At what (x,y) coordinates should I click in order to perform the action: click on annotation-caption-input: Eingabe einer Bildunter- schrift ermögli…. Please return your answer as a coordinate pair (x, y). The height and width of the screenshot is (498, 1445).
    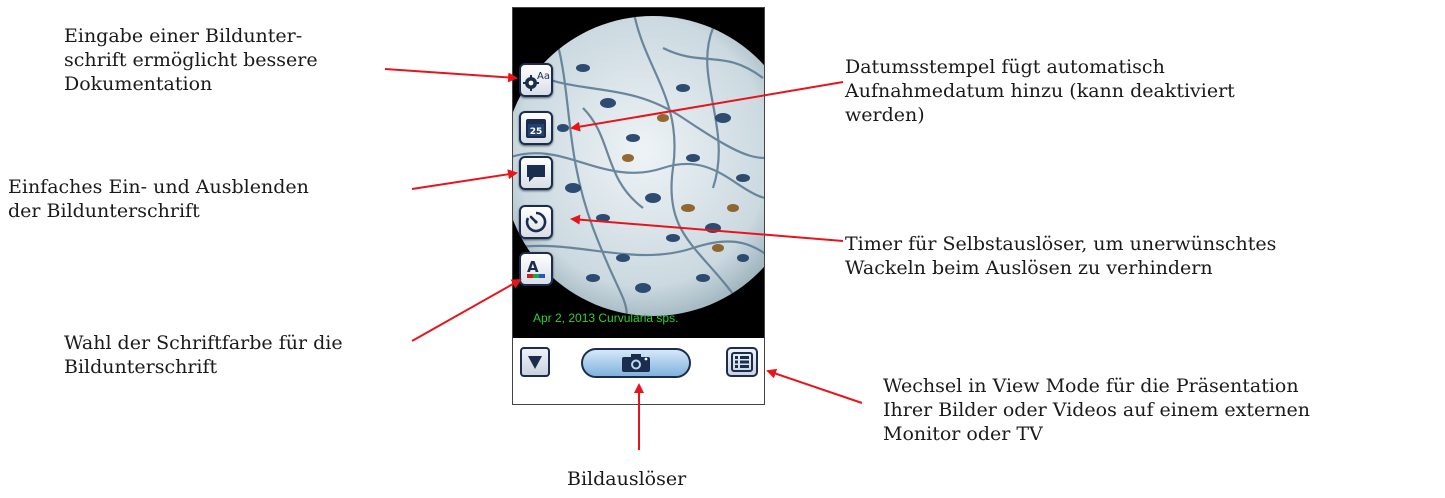
    Looking at the image, I should click on (191, 60).